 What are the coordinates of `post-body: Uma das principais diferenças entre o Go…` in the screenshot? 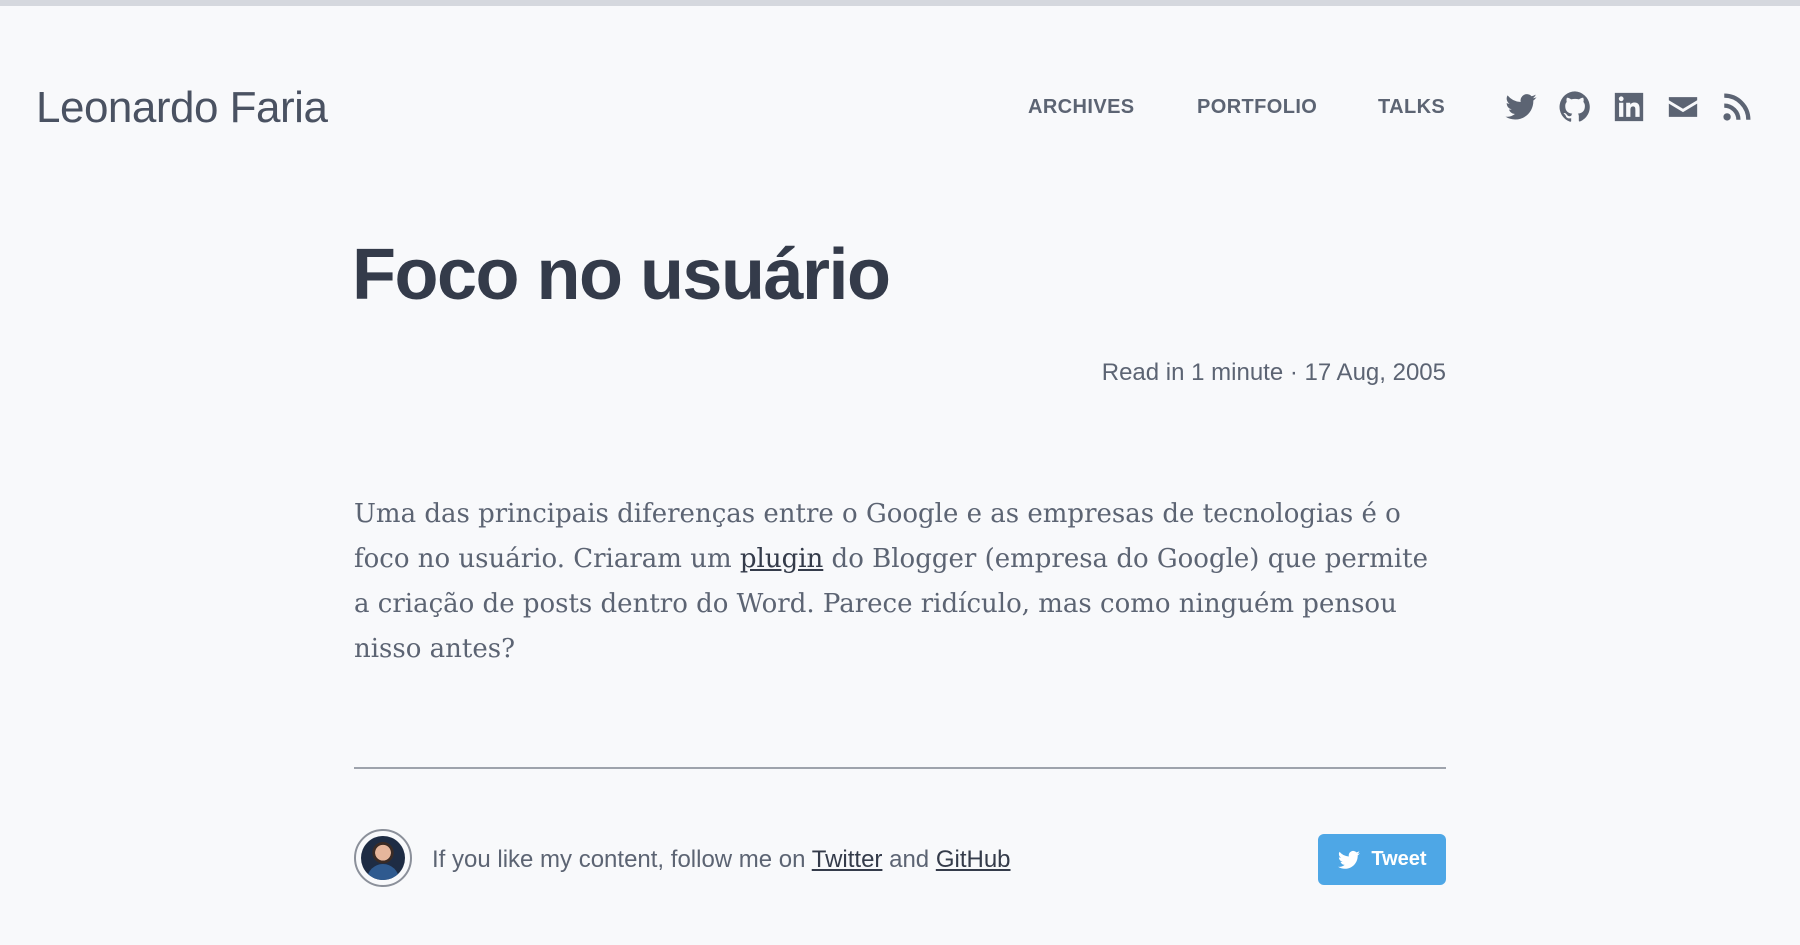 It's located at (900, 582).